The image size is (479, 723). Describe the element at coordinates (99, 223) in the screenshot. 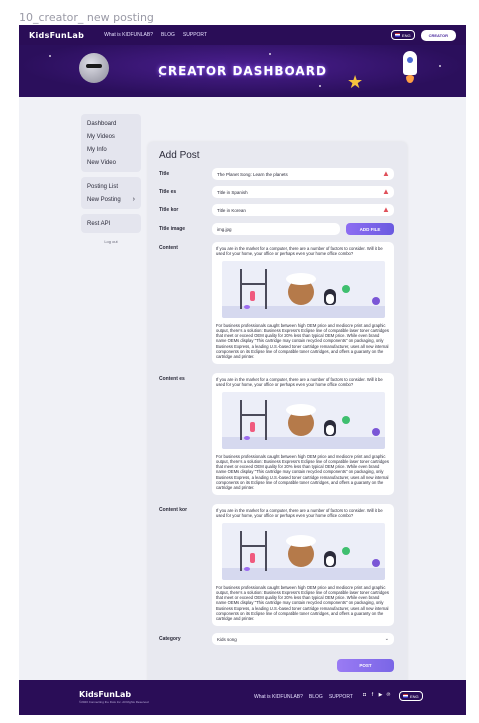

I see `sidebar-item-label: Rest API` at that location.